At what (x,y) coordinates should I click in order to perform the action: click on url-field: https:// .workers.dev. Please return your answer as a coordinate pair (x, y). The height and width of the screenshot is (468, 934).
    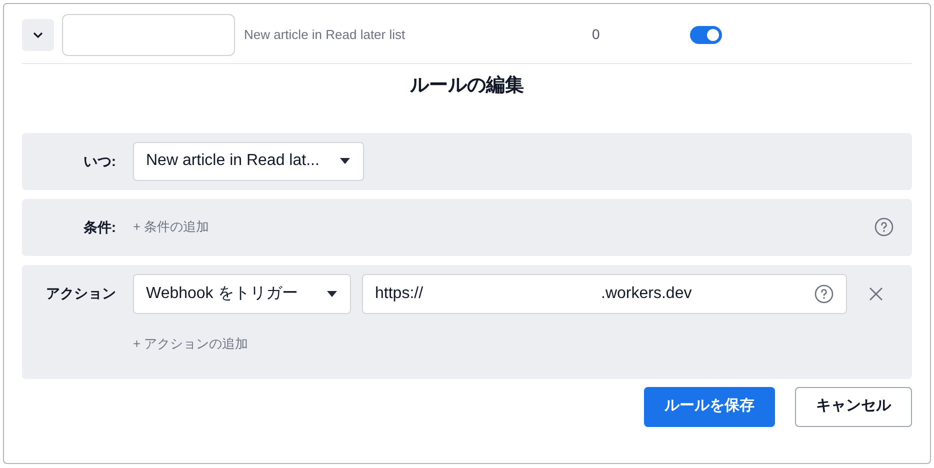
    Looking at the image, I should click on (604, 294).